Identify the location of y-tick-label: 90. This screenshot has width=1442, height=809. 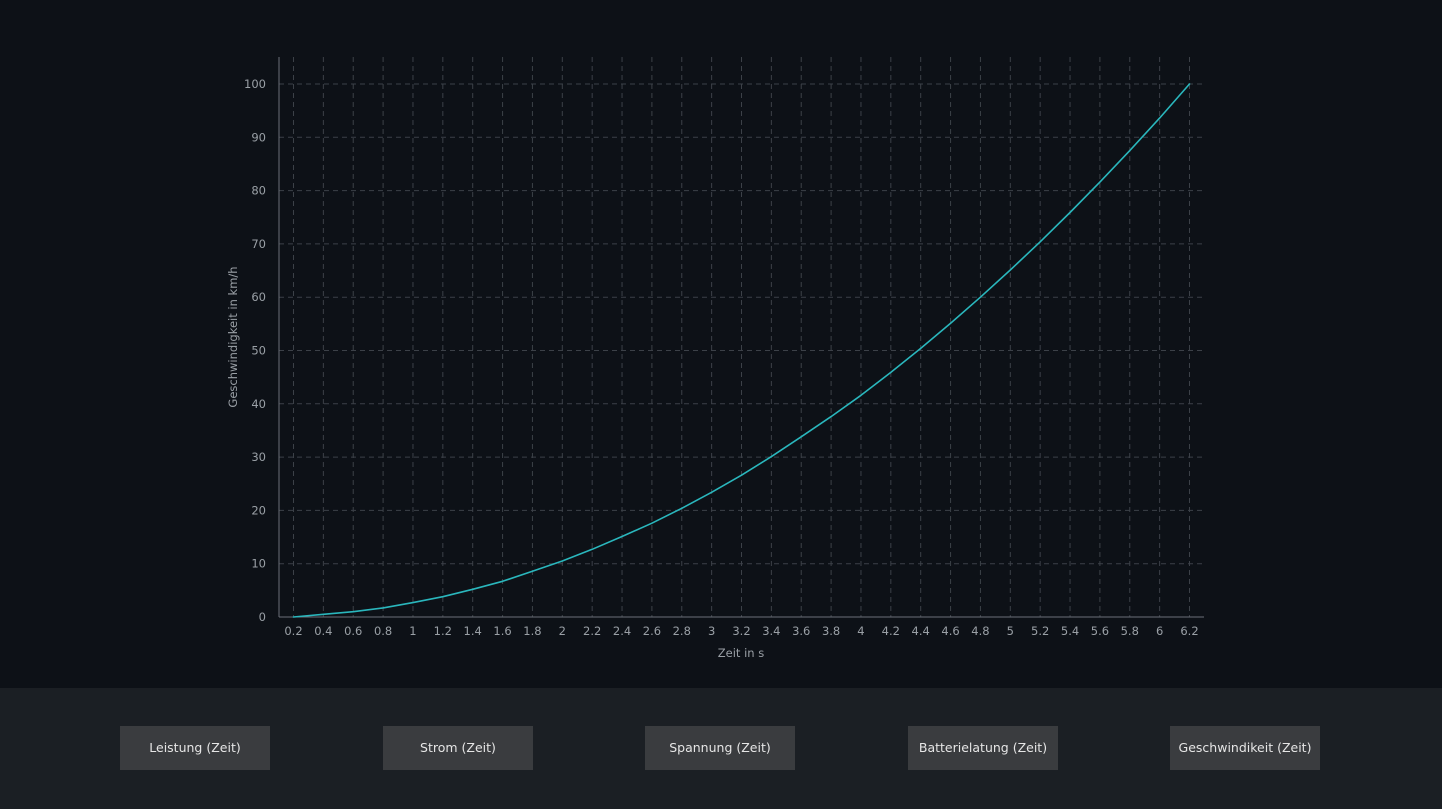
(258, 137).